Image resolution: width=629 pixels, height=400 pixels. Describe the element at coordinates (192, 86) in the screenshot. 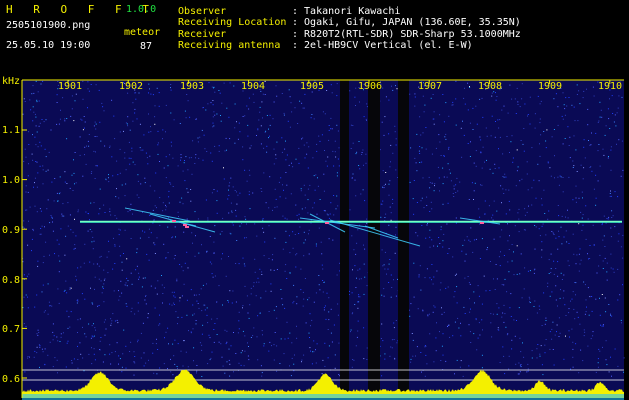

I see `x-tick-label: 1903` at that location.